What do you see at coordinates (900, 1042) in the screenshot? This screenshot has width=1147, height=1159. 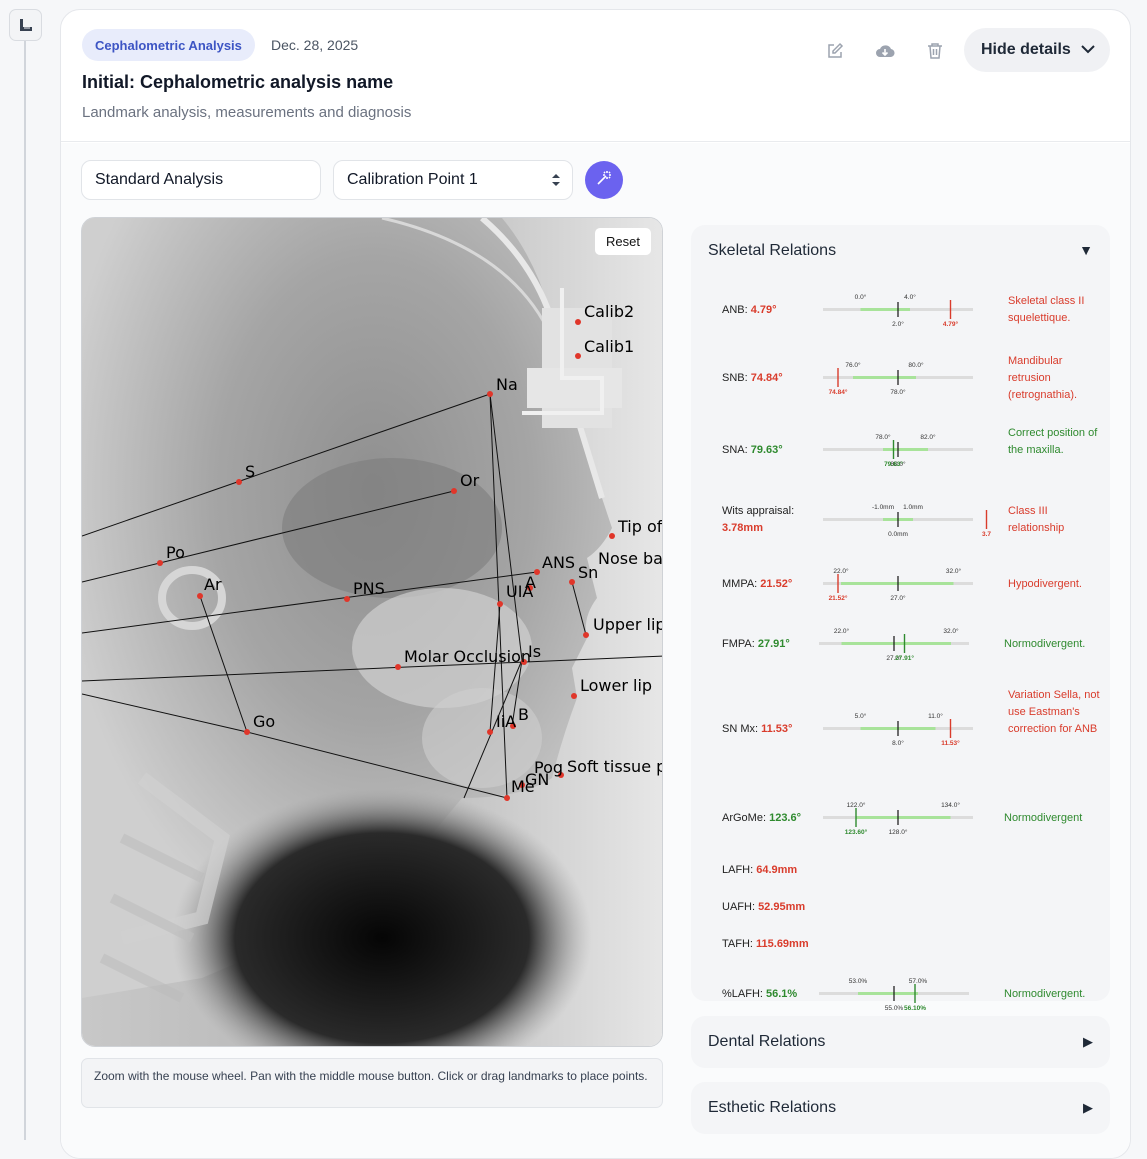 I see `dental-relations-section: Dental Relations ▶` at bounding box center [900, 1042].